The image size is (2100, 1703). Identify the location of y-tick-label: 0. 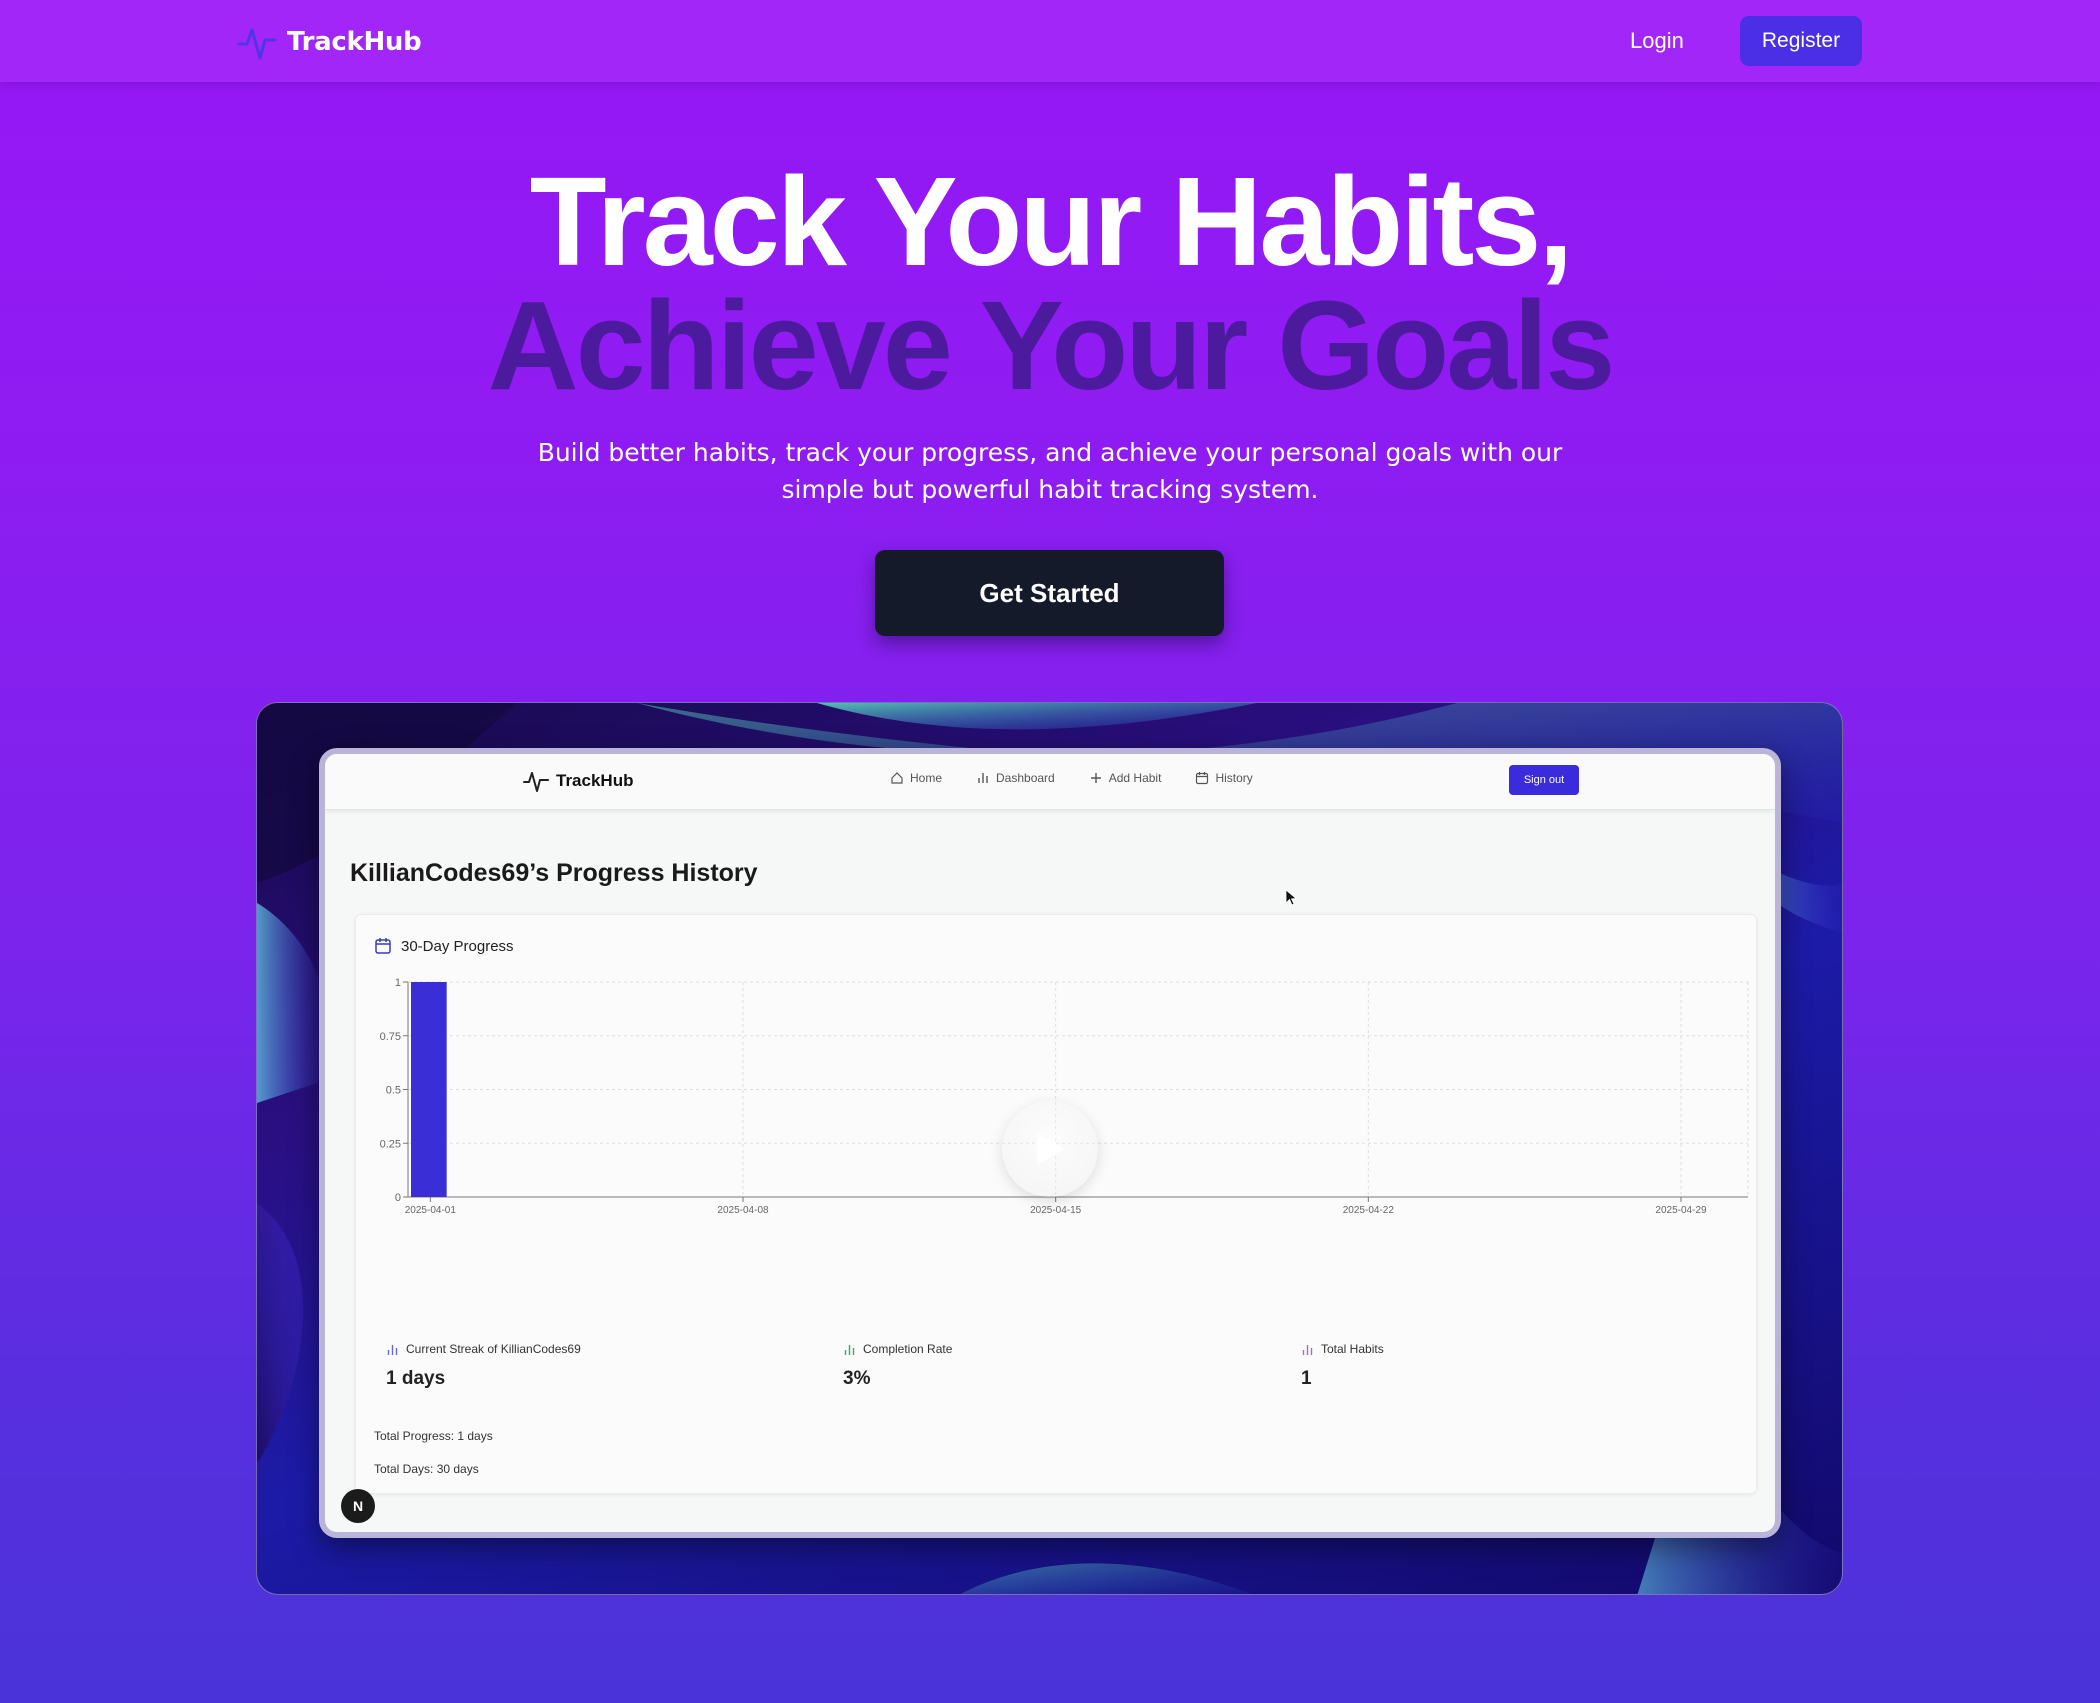
(398, 1198).